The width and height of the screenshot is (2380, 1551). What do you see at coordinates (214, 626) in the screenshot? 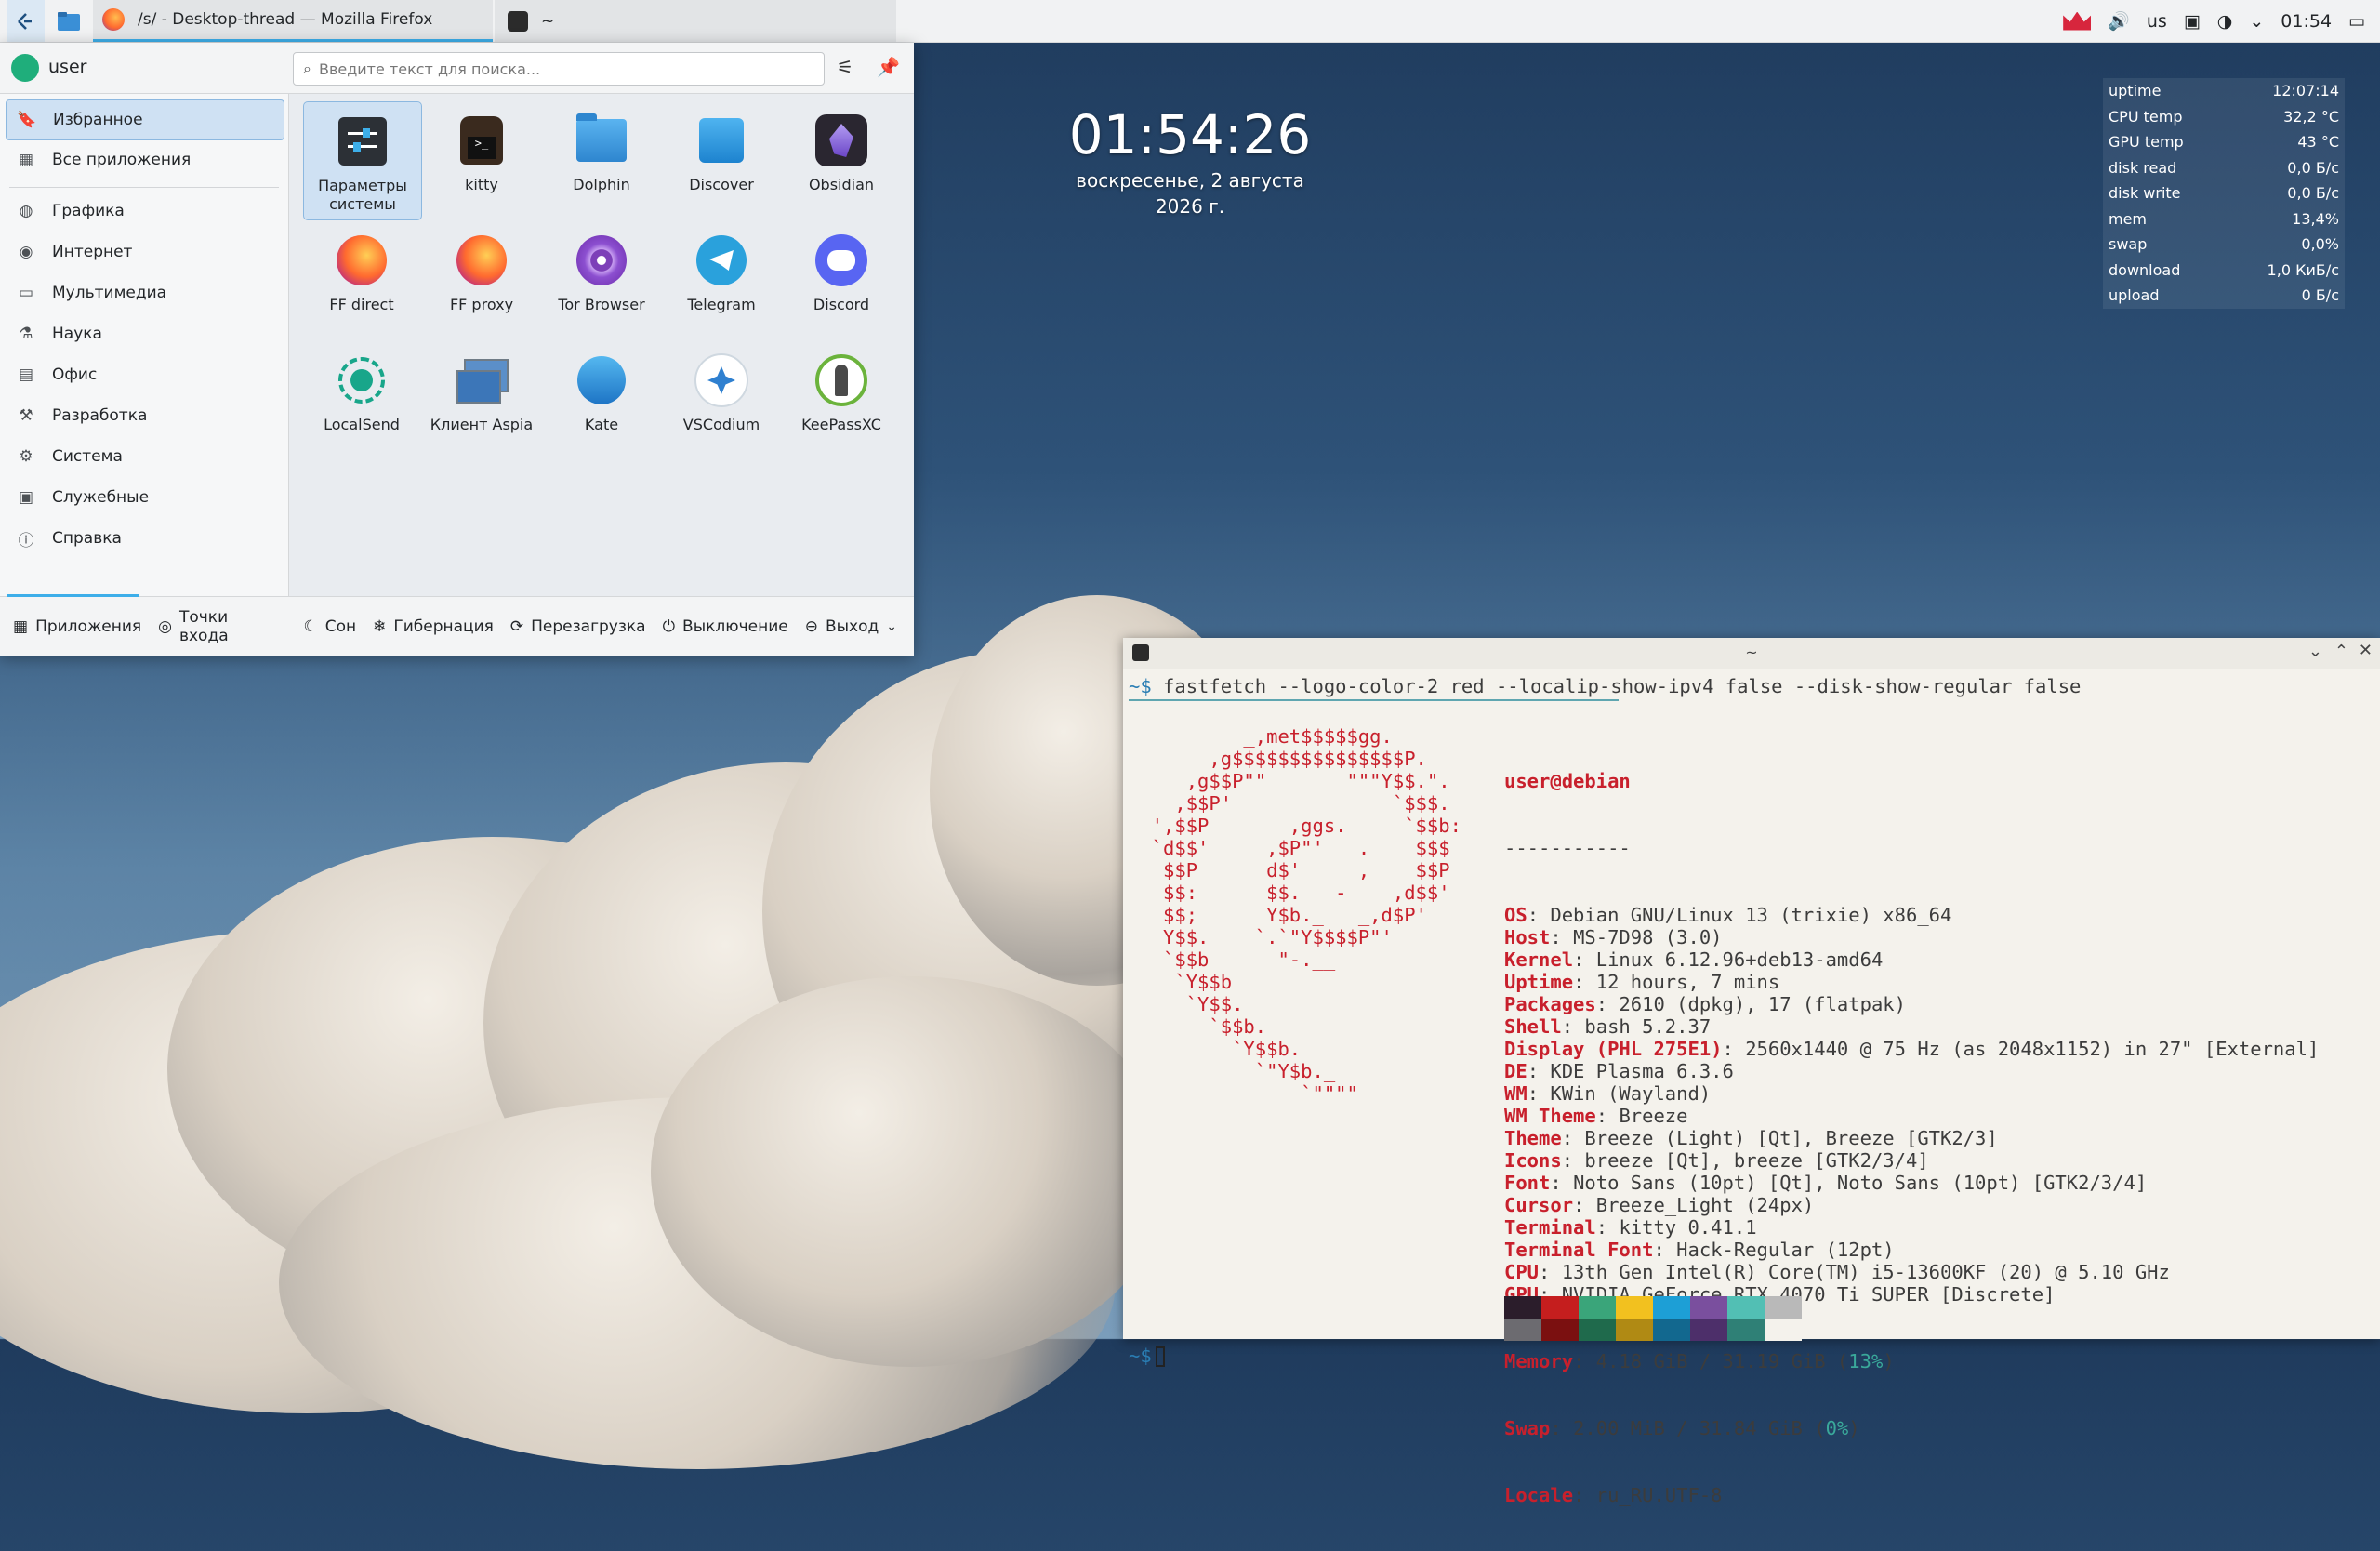
I see `tab-places: ◎ Точки входа` at bounding box center [214, 626].